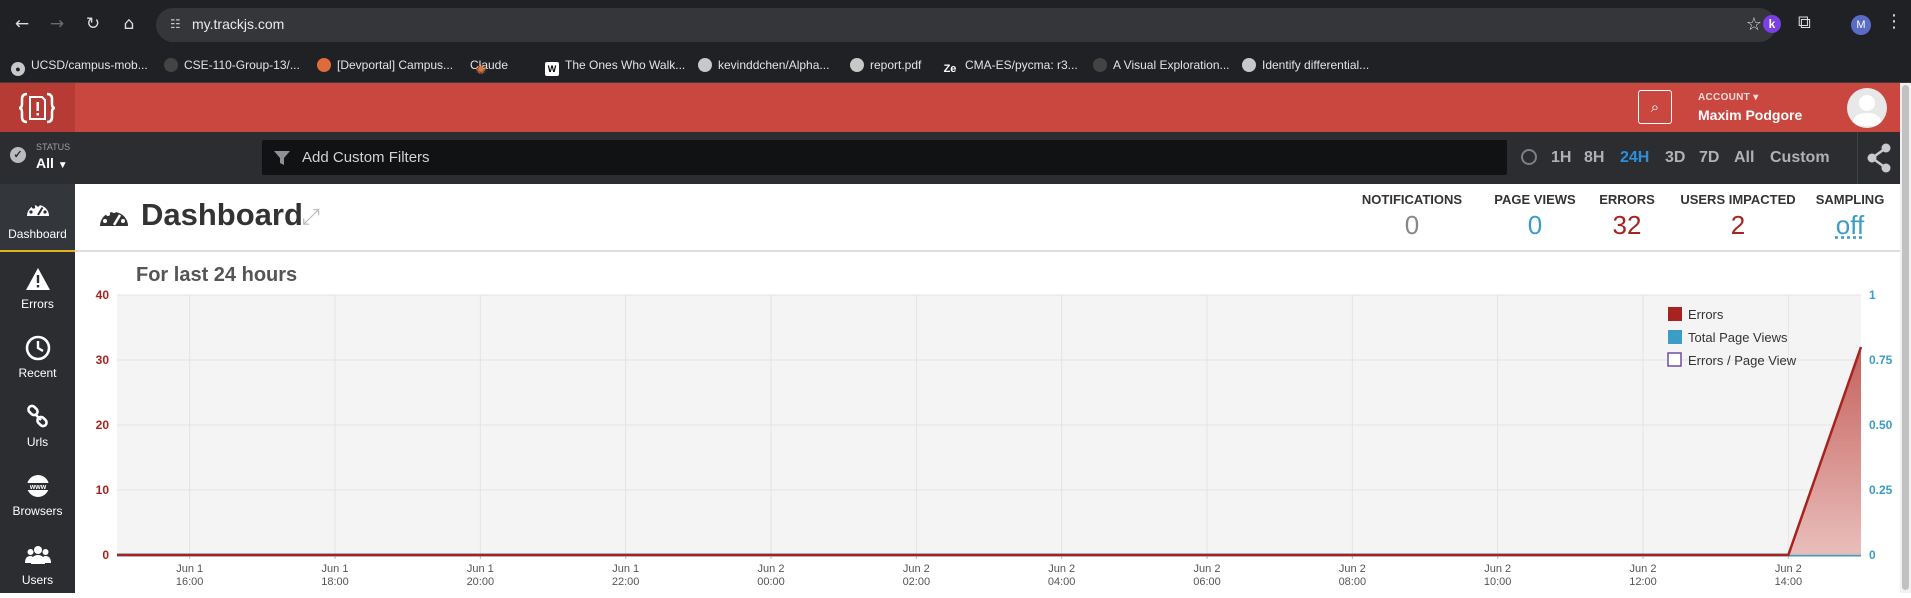 This screenshot has width=1911, height=598. Describe the element at coordinates (1675, 158) in the screenshot. I see `range-3d: 3D` at that location.